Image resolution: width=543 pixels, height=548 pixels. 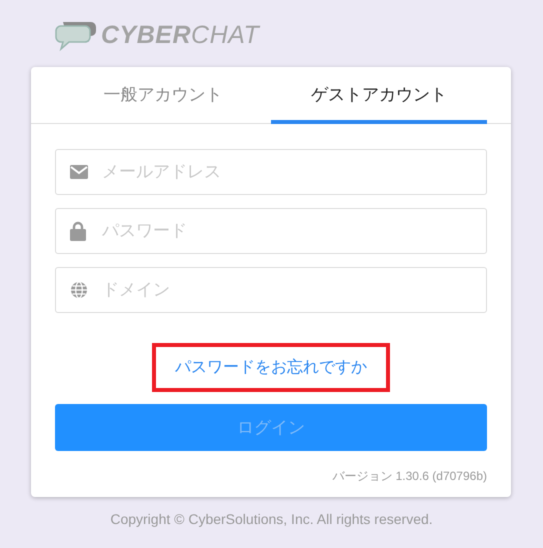 I want to click on lock-icon, so click(x=78, y=231).